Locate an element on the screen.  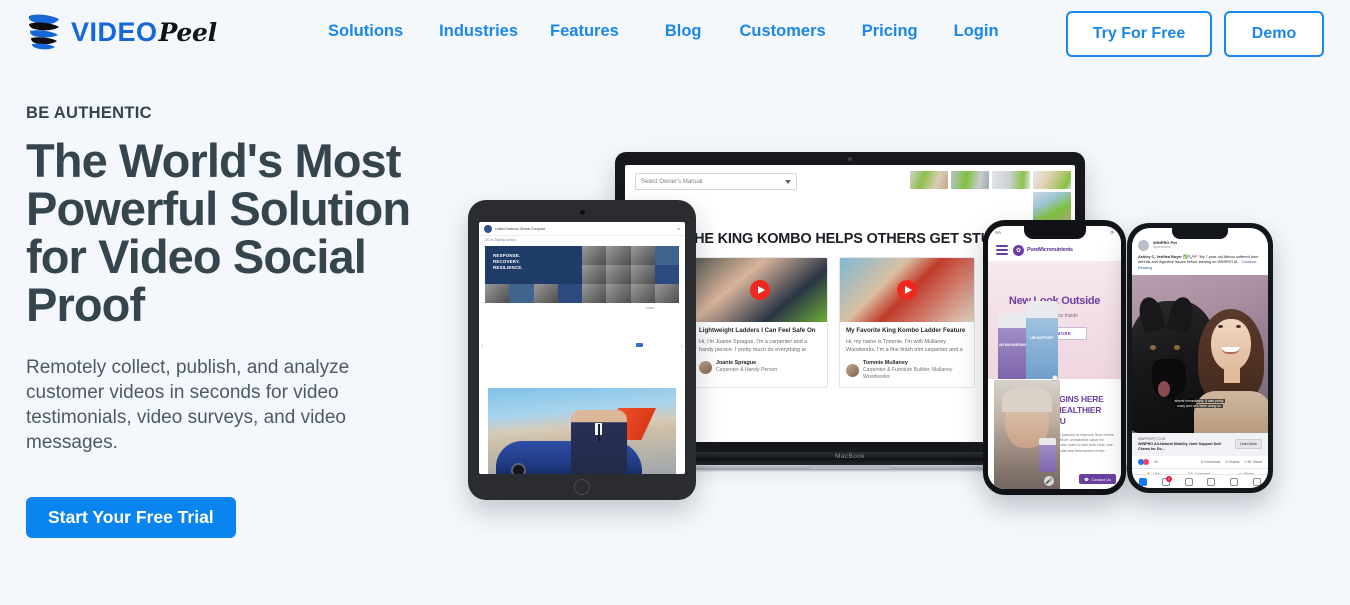
browser-text-size-icon: AA is located at coordinates (998, 232).